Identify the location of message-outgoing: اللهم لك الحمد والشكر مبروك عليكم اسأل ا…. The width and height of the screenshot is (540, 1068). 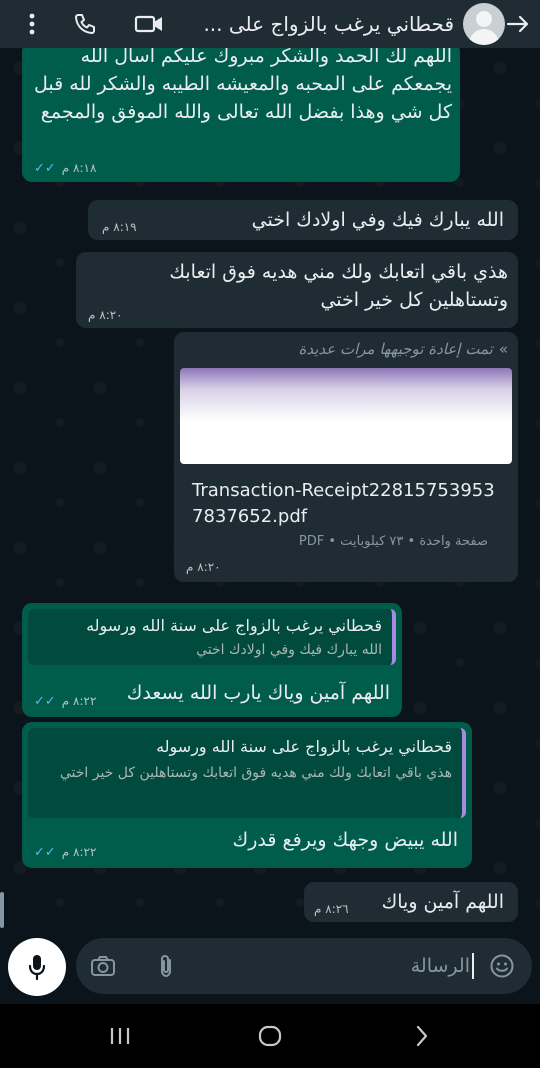
(241, 115).